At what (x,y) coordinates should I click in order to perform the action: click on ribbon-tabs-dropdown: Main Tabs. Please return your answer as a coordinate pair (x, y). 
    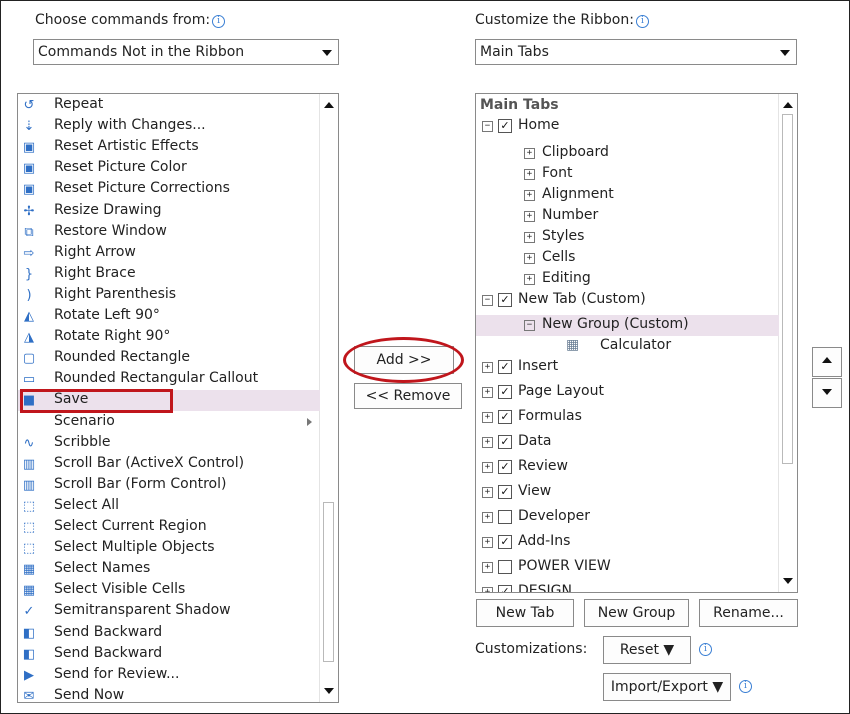
    Looking at the image, I should click on (636, 52).